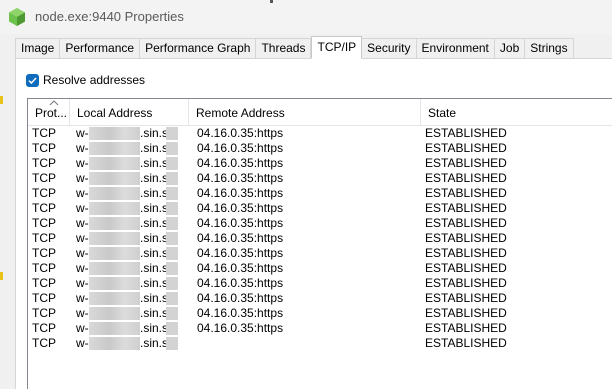 The height and width of the screenshot is (389, 612). What do you see at coordinates (17, 17) in the screenshot?
I see `node-hexagon-icon` at bounding box center [17, 17].